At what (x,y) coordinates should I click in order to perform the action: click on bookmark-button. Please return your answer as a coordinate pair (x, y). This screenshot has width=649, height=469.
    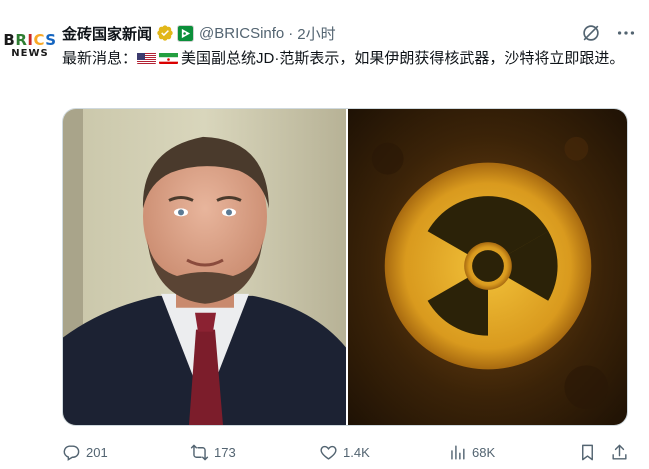
    Looking at the image, I should click on (590, 452).